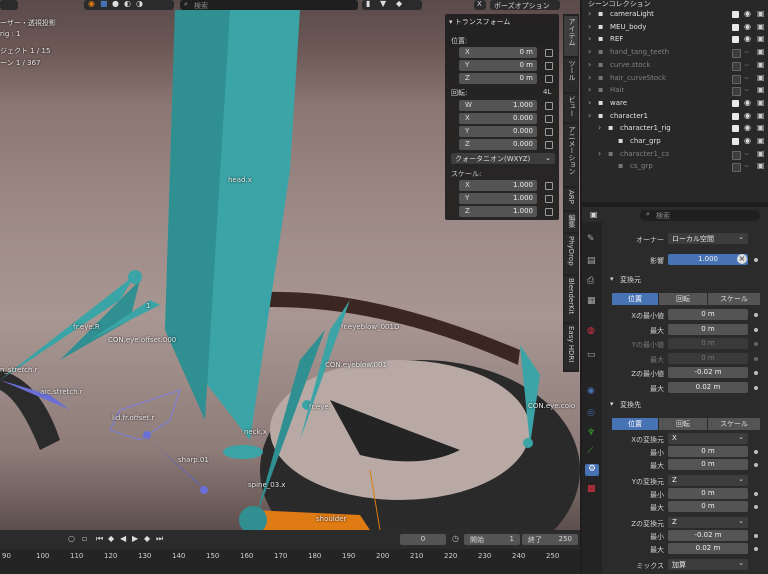  I want to click on solid-shading-icon: ●, so click(115, 4).